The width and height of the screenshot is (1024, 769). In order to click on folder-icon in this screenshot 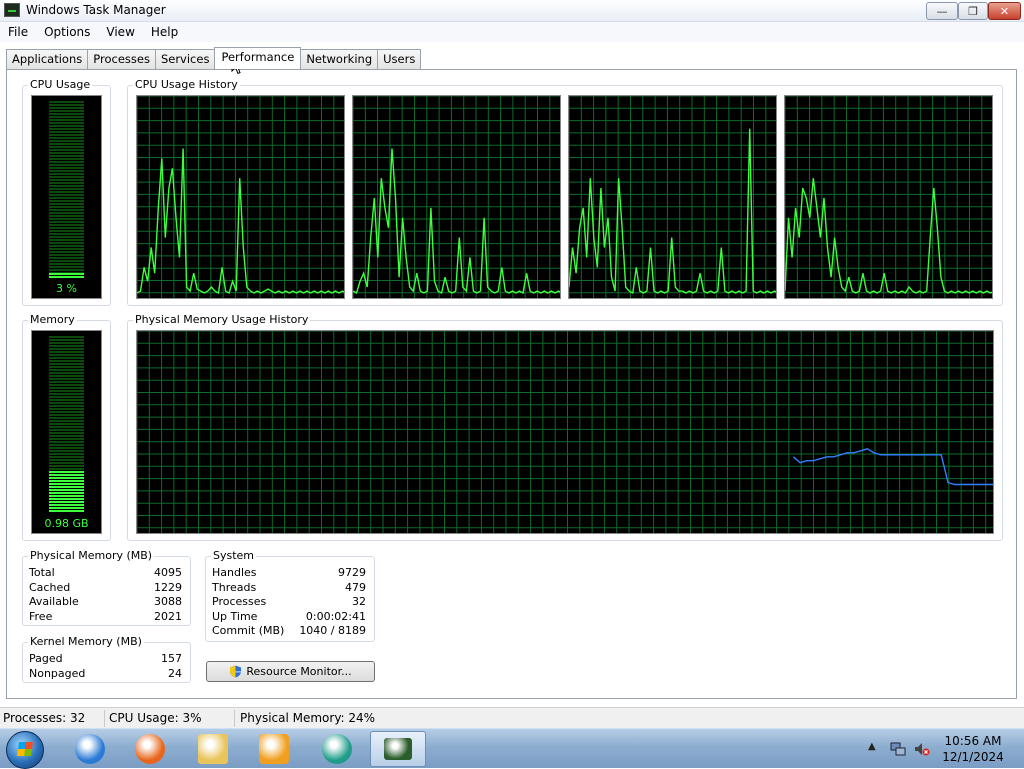, I will do `click(213, 749)`.